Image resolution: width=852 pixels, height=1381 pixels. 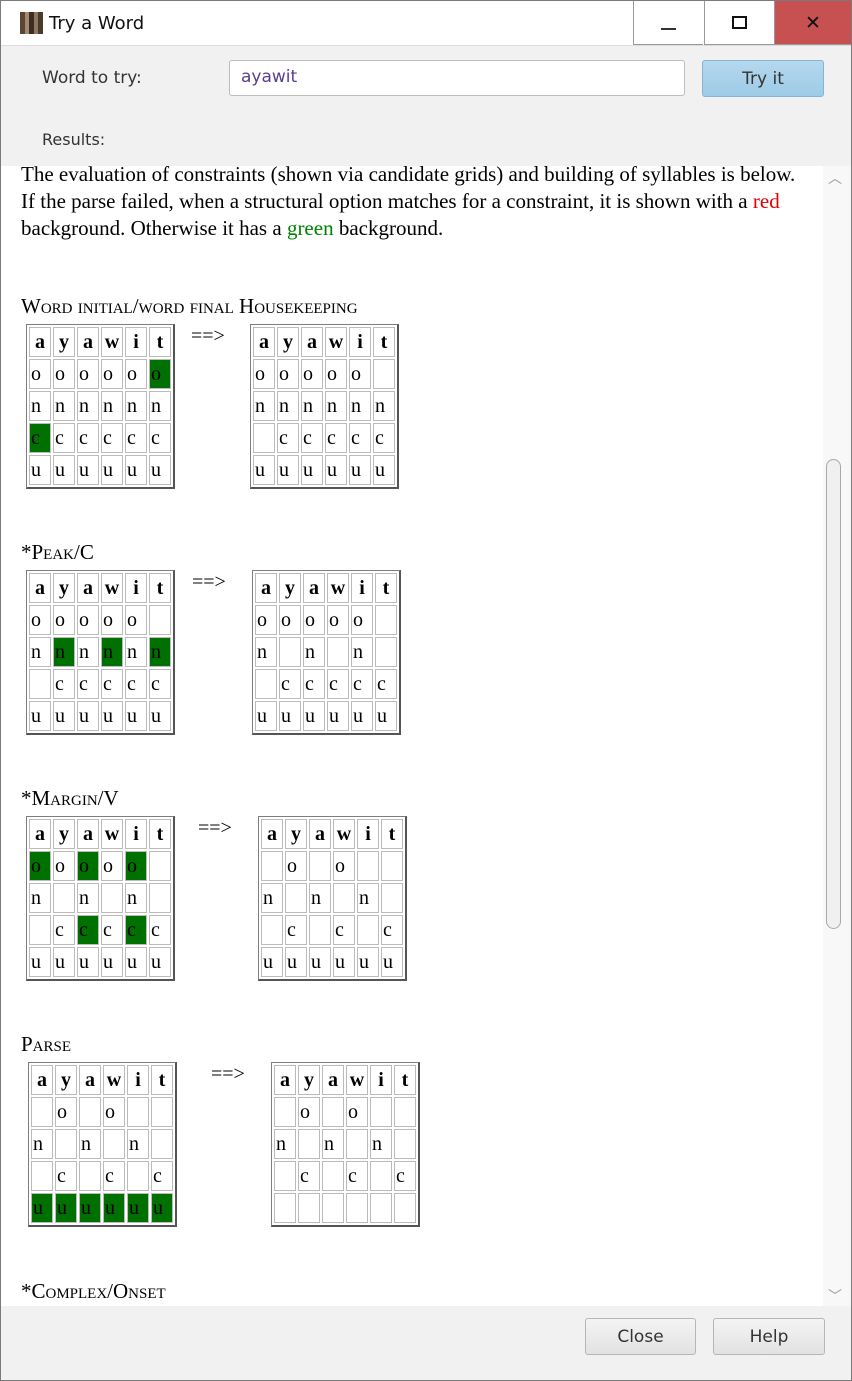 What do you see at coordinates (326, 652) in the screenshot?
I see `candidate-grid-after: ayawitooooonnncccccuuuuuu` at bounding box center [326, 652].